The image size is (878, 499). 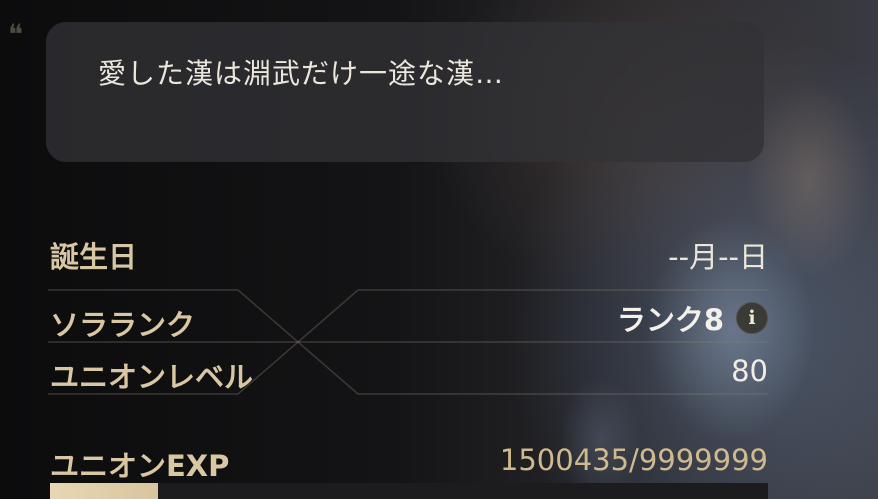 I want to click on sora-rank-label: ソラランク, so click(x=123, y=325).